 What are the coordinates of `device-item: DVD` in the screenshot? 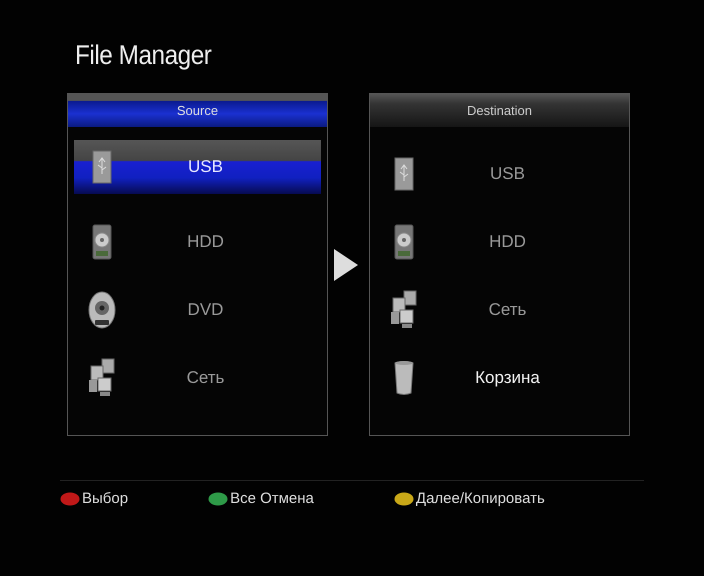 It's located at (197, 310).